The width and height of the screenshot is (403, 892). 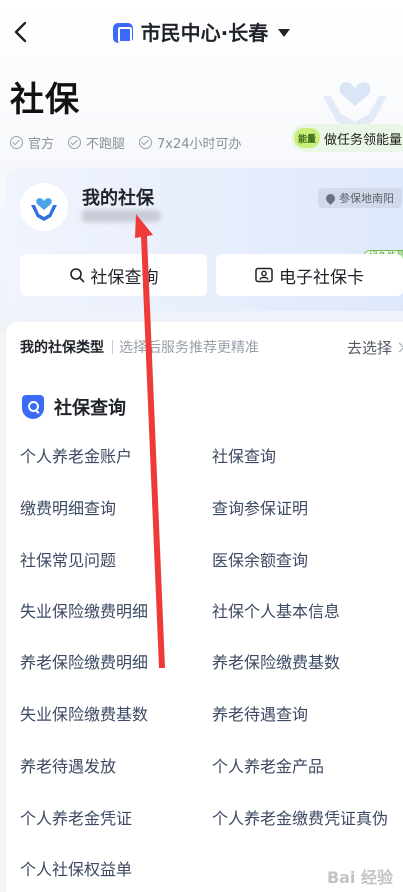 I want to click on type-row-hint: 选择后服务推荐更精准, so click(x=189, y=348).